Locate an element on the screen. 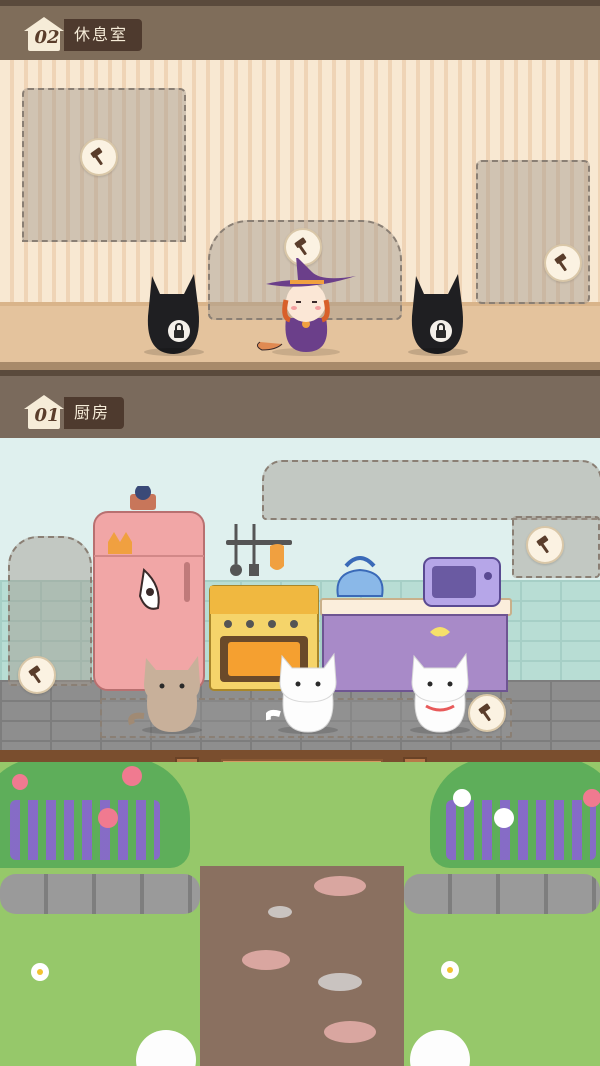 This screenshot has width=600, height=1066. angel-cat is located at coordinates (440, 679).